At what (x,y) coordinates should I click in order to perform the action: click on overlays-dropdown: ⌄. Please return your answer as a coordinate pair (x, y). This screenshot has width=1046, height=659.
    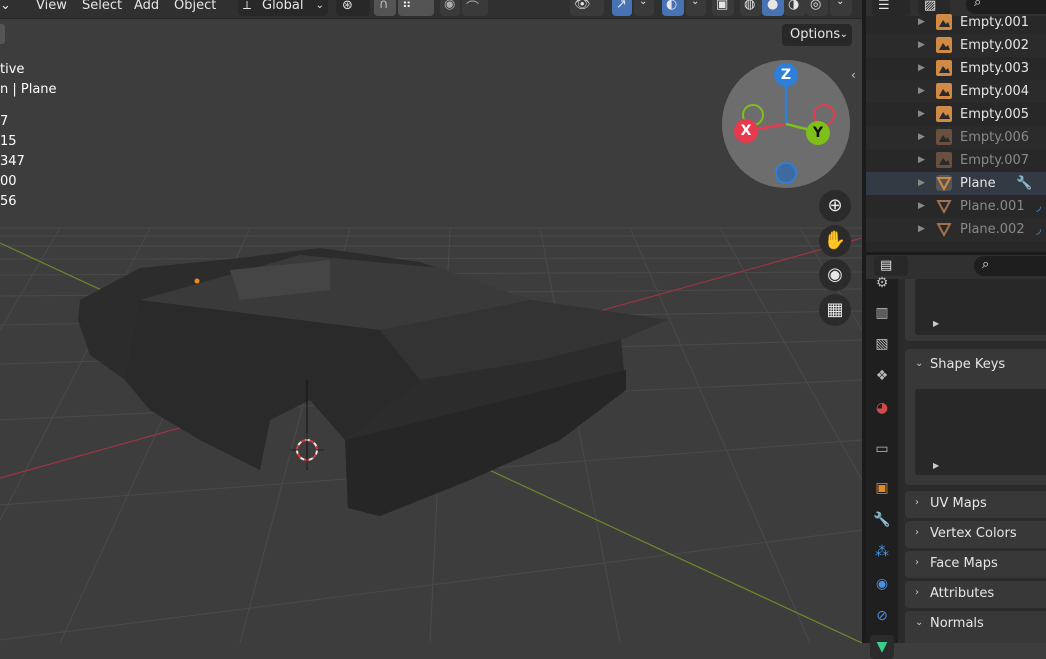
    Looking at the image, I should click on (696, 8).